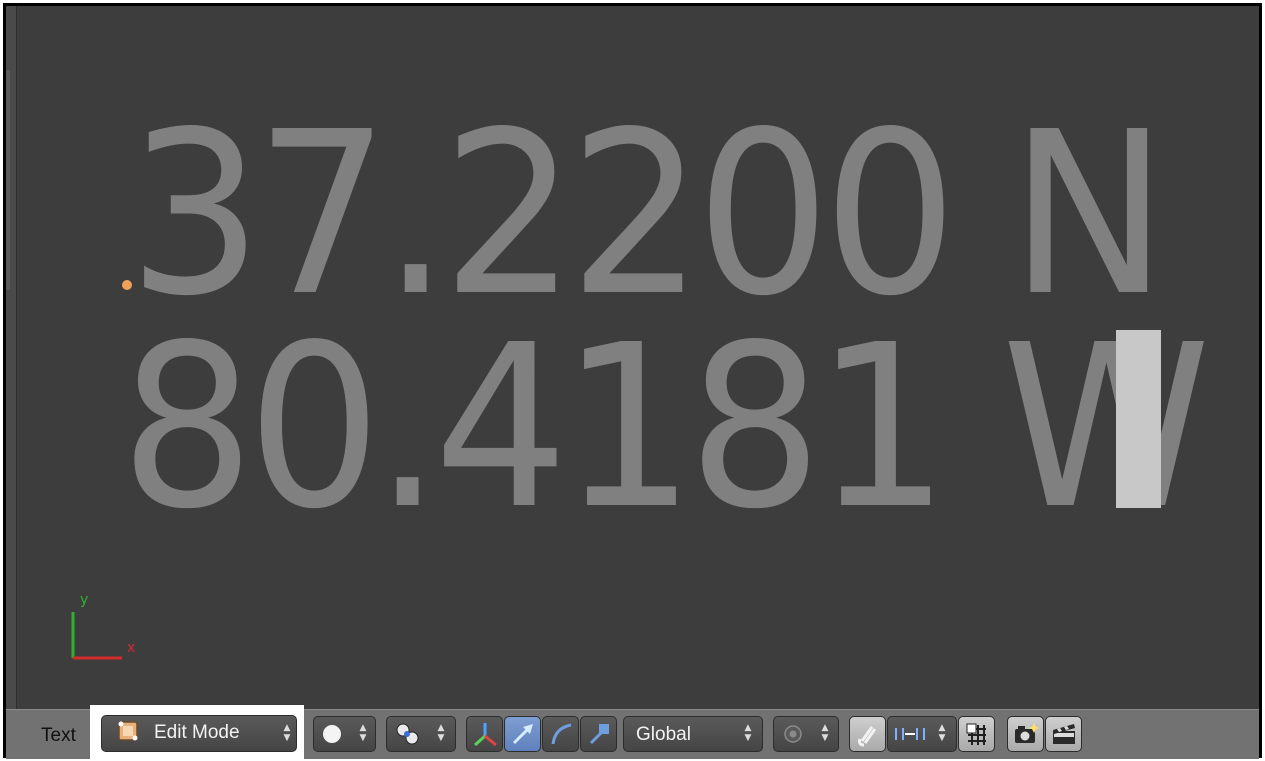 This screenshot has width=1265, height=761. I want to click on transform-orientation-value: Global, so click(663, 734).